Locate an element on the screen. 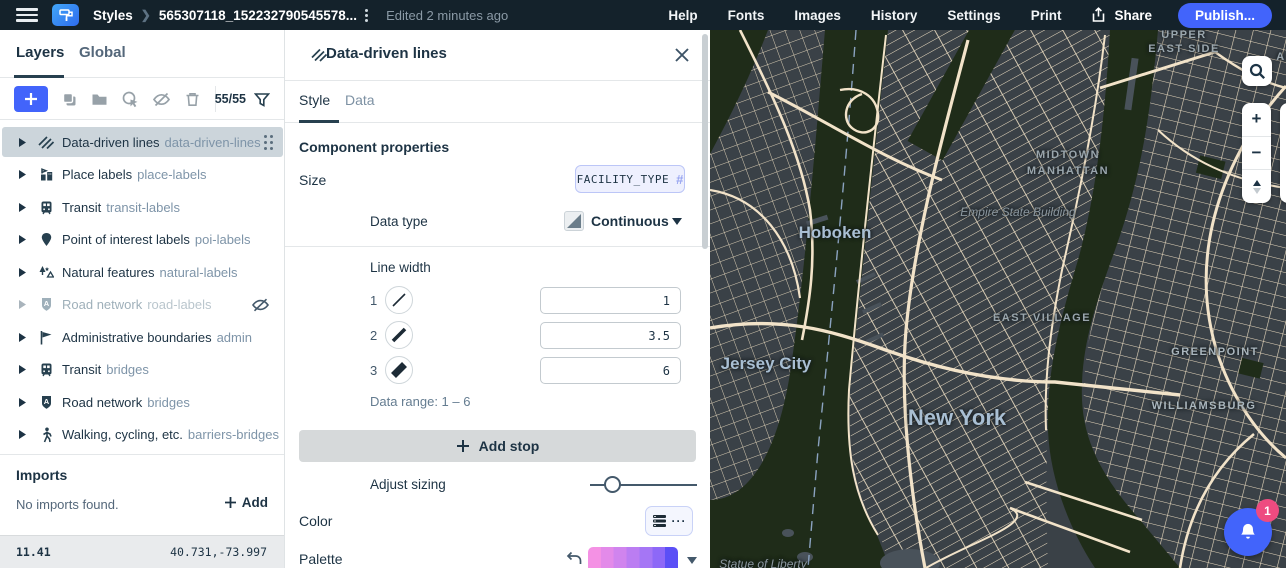 The width and height of the screenshot is (1286, 568). menu-history: History is located at coordinates (894, 15).